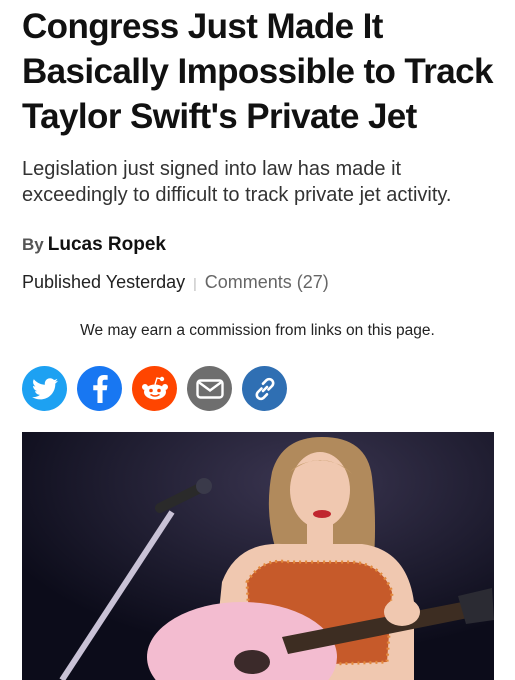  I want to click on share-link-button, so click(264, 388).